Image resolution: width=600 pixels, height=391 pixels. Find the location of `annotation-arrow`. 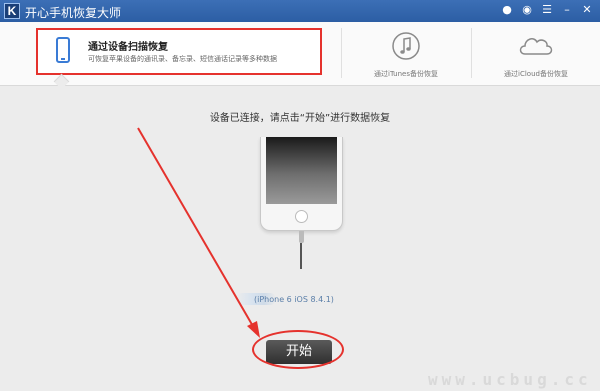

annotation-arrow is located at coordinates (198, 232).